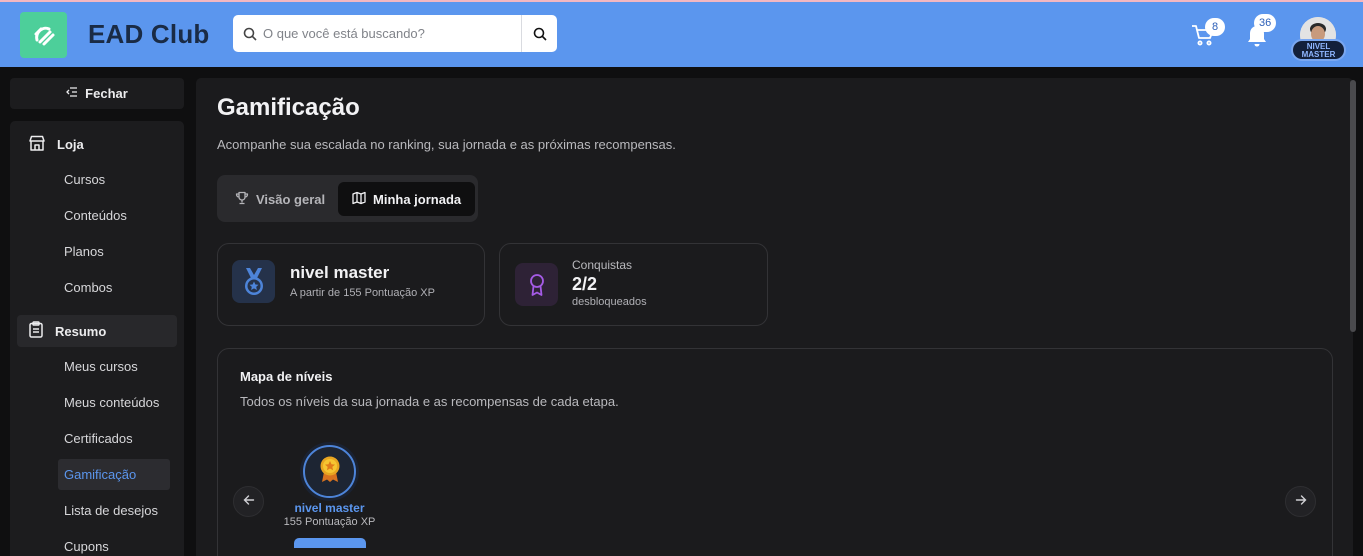  I want to click on gold-medal-icon, so click(330, 471).